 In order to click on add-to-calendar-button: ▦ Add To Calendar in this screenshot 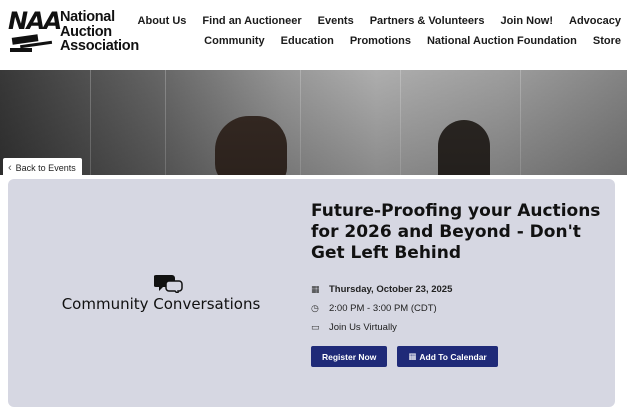, I will do `click(447, 356)`.